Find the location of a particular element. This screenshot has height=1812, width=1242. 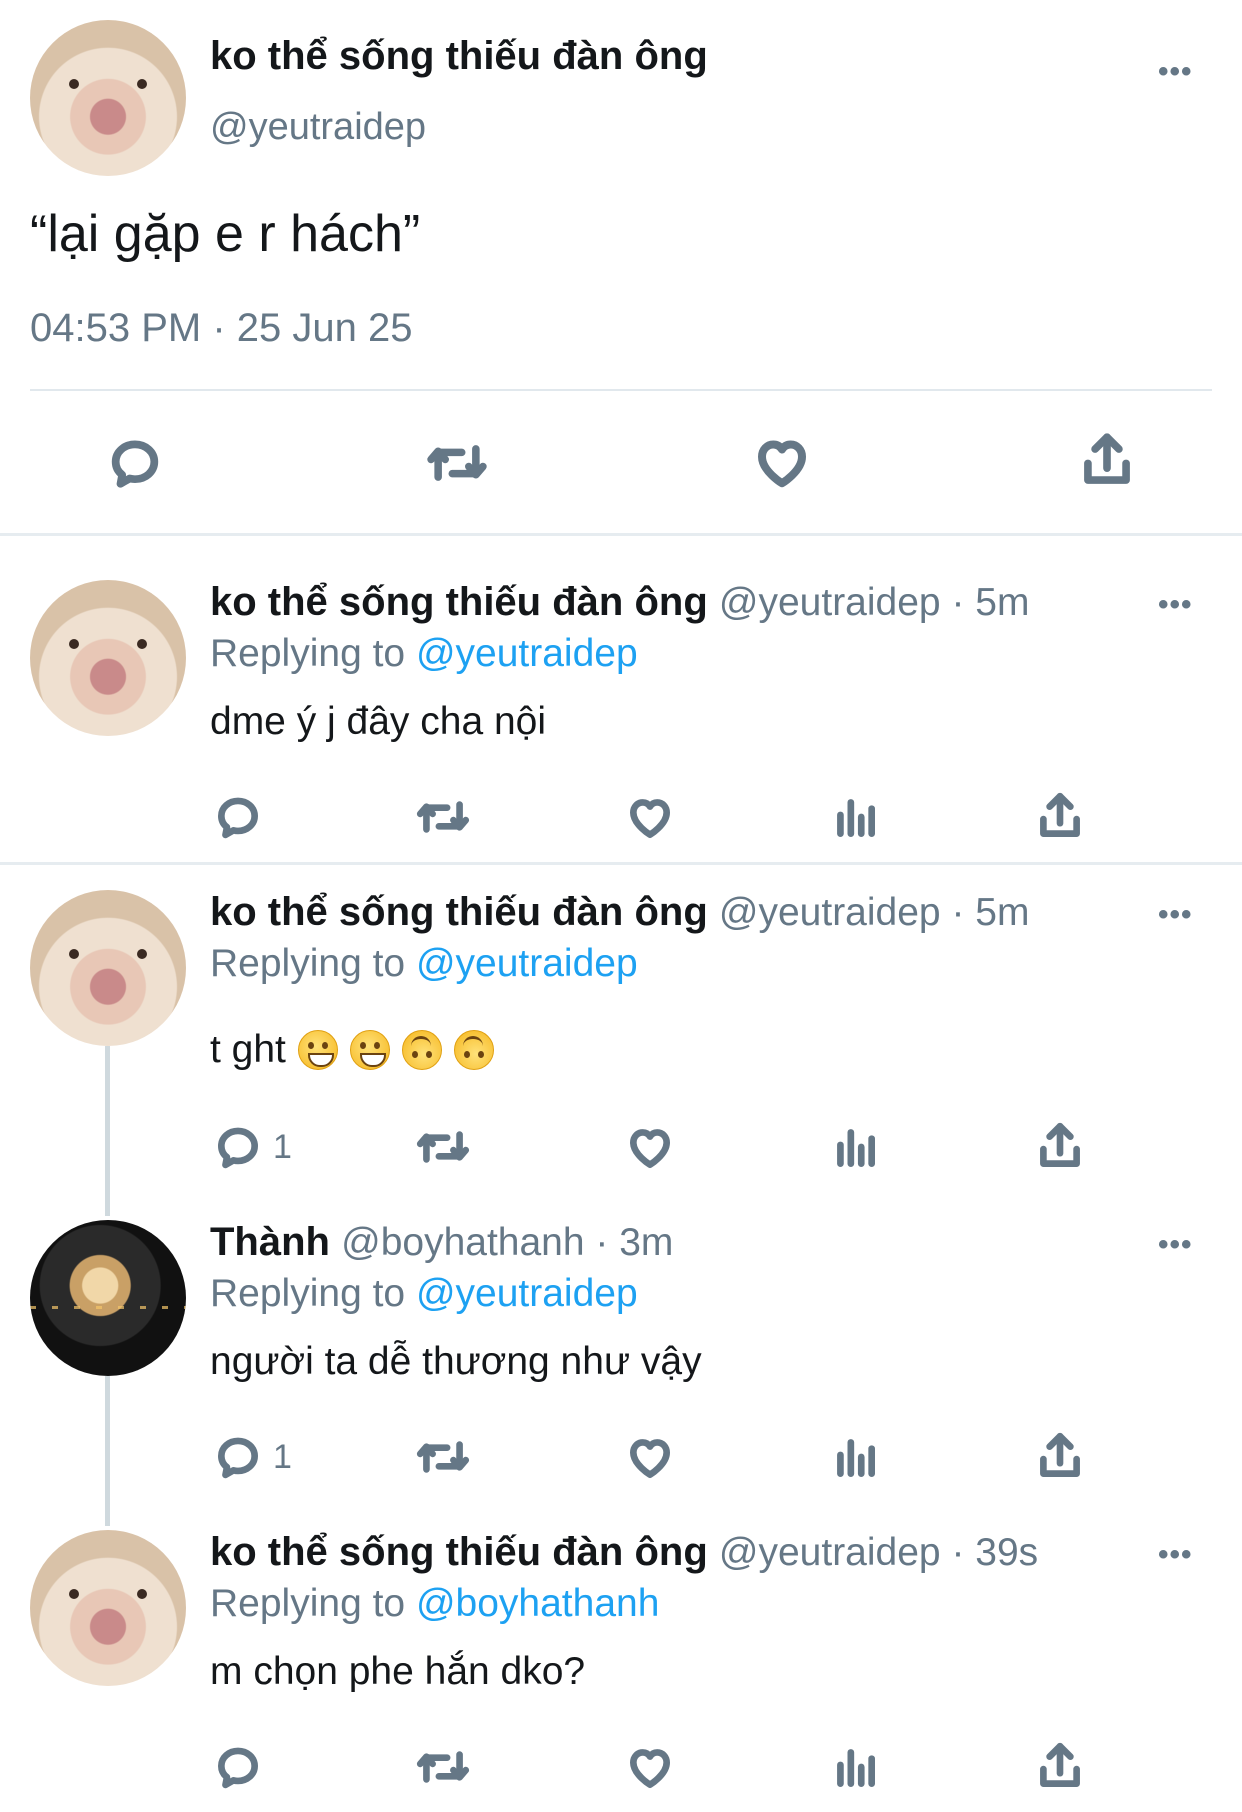

reply-text: t ght is located at coordinates (352, 1050).